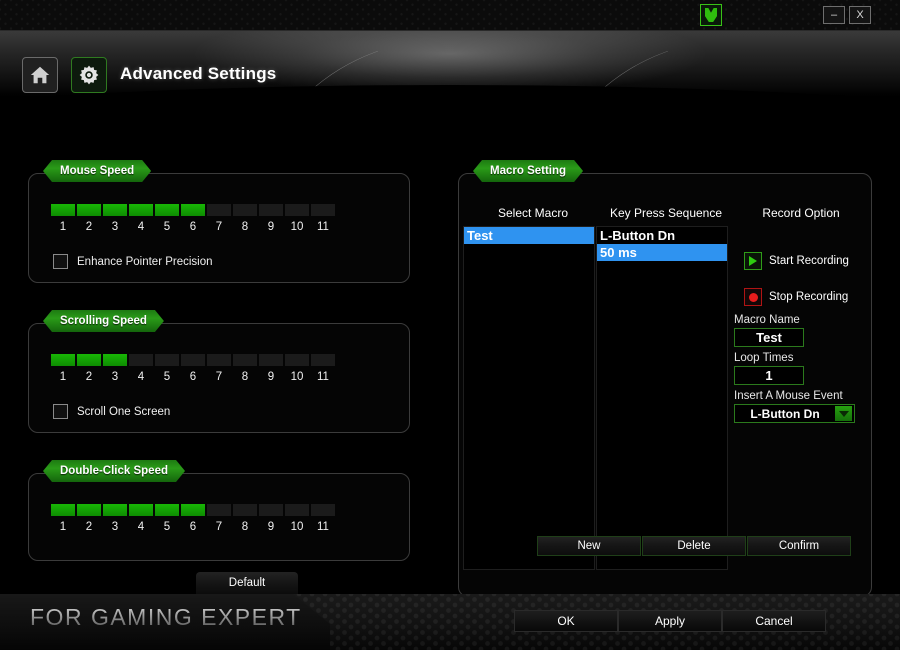 The height and width of the screenshot is (650, 900). I want to click on scrolling-speed-tab-label: Scrolling Speed, so click(103, 321).